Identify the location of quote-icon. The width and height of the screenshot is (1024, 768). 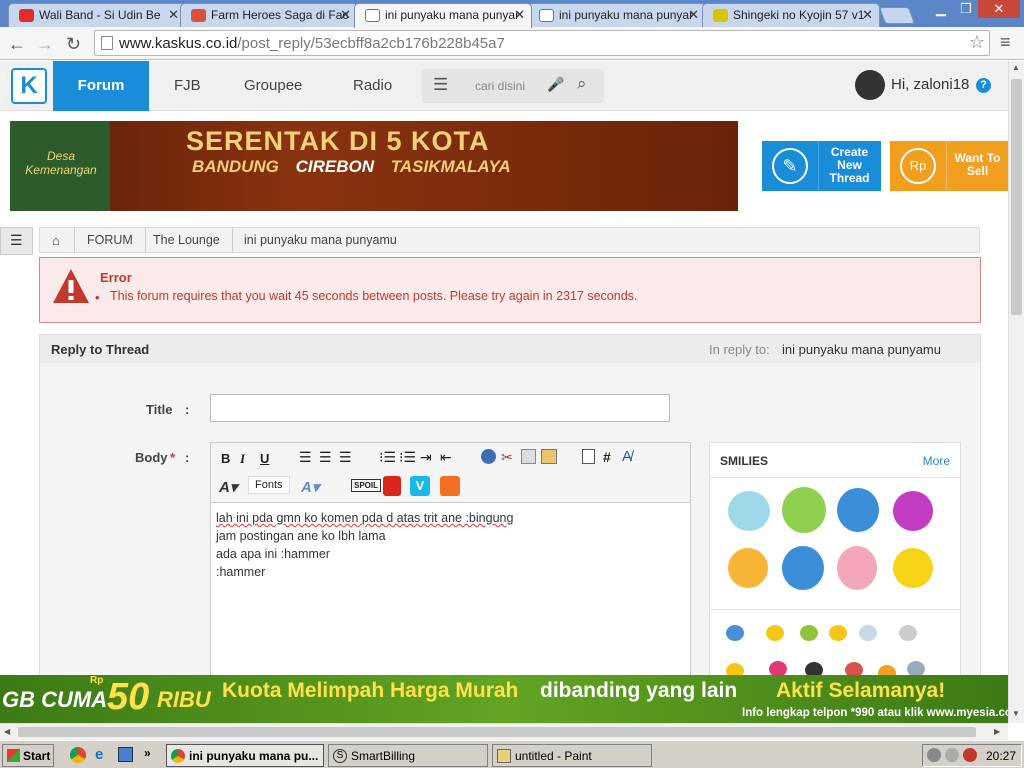
(588, 456).